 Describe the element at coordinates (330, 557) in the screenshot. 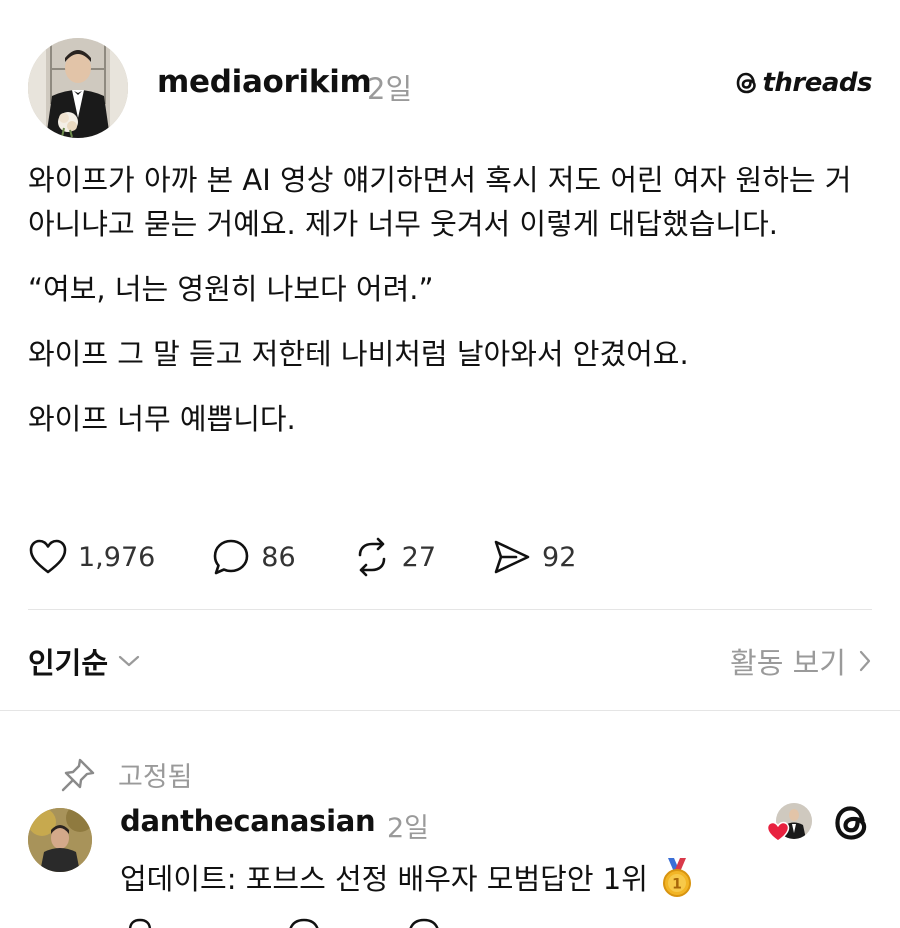

I see `post-actions: 1,976 86 27 92` at that location.